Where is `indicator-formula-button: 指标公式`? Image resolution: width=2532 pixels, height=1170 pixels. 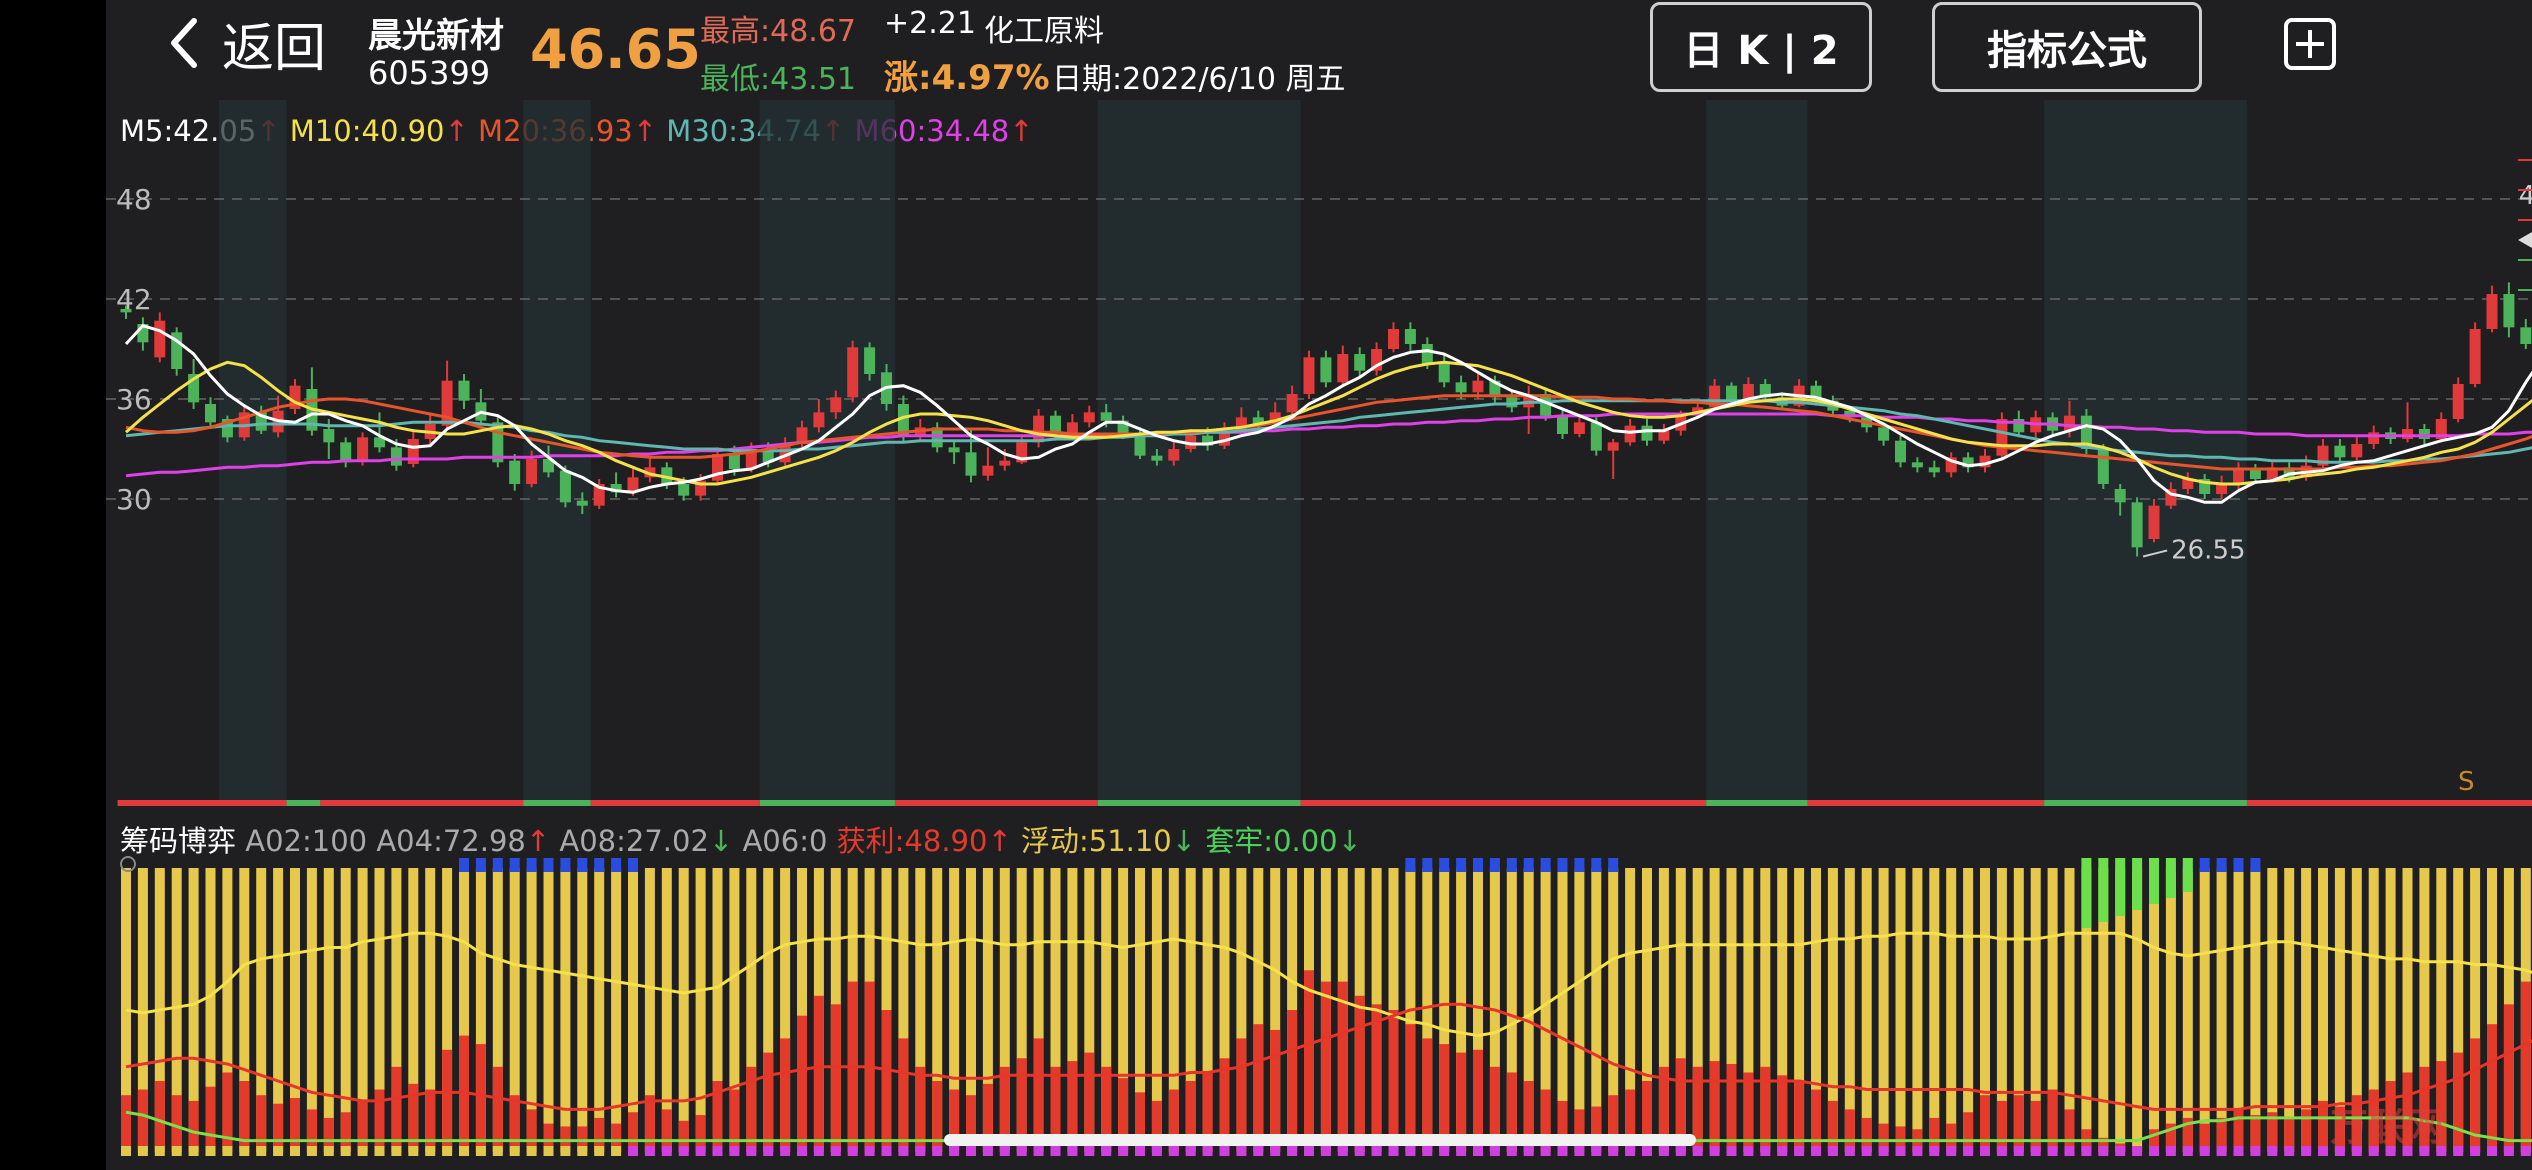
indicator-formula-button: 指标公式 is located at coordinates (2067, 47).